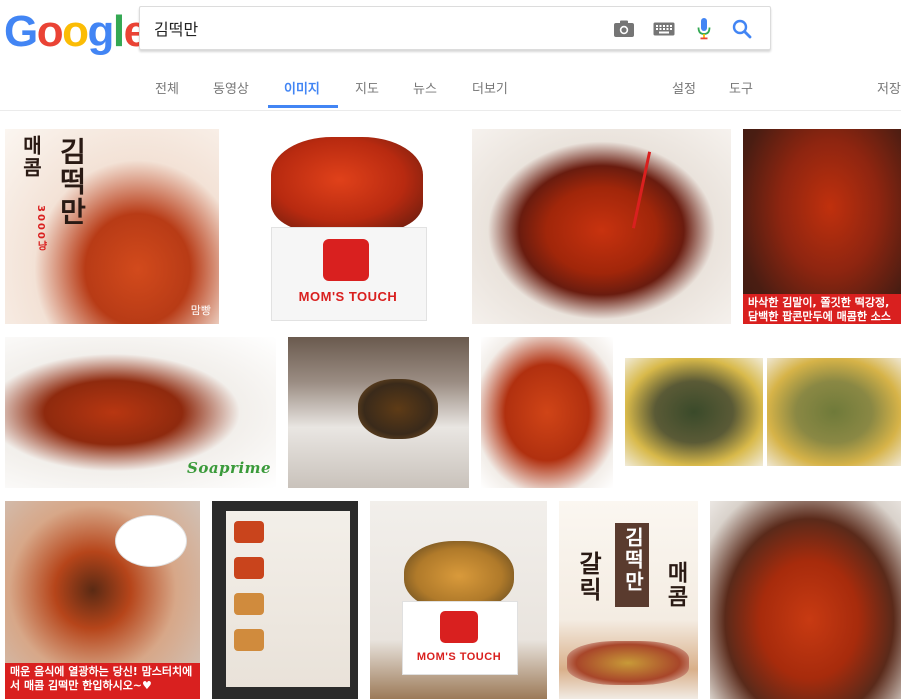 This screenshot has width=901, height=699. Describe the element at coordinates (490, 87) in the screenshot. I see `tab-more: 더보기` at that location.